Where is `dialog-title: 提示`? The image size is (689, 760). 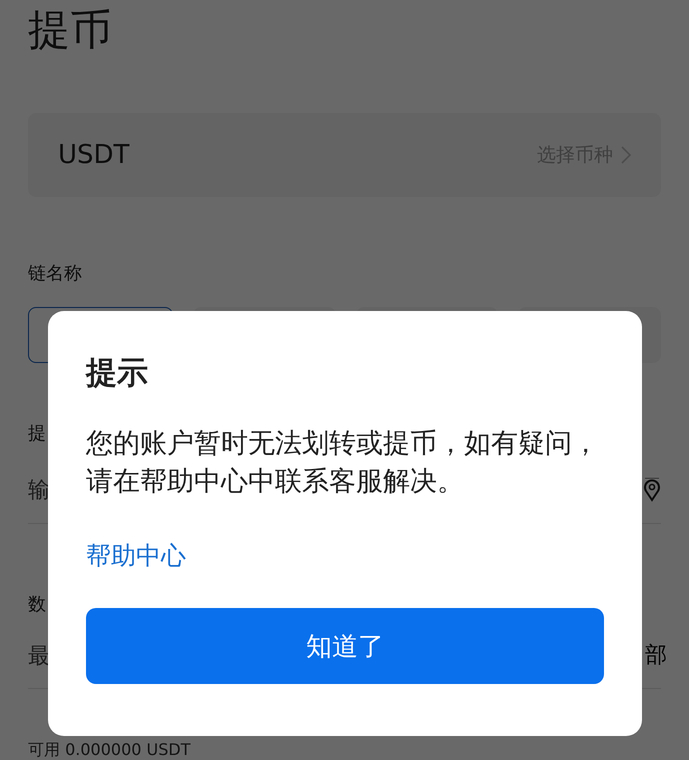 dialog-title: 提示 is located at coordinates (117, 373).